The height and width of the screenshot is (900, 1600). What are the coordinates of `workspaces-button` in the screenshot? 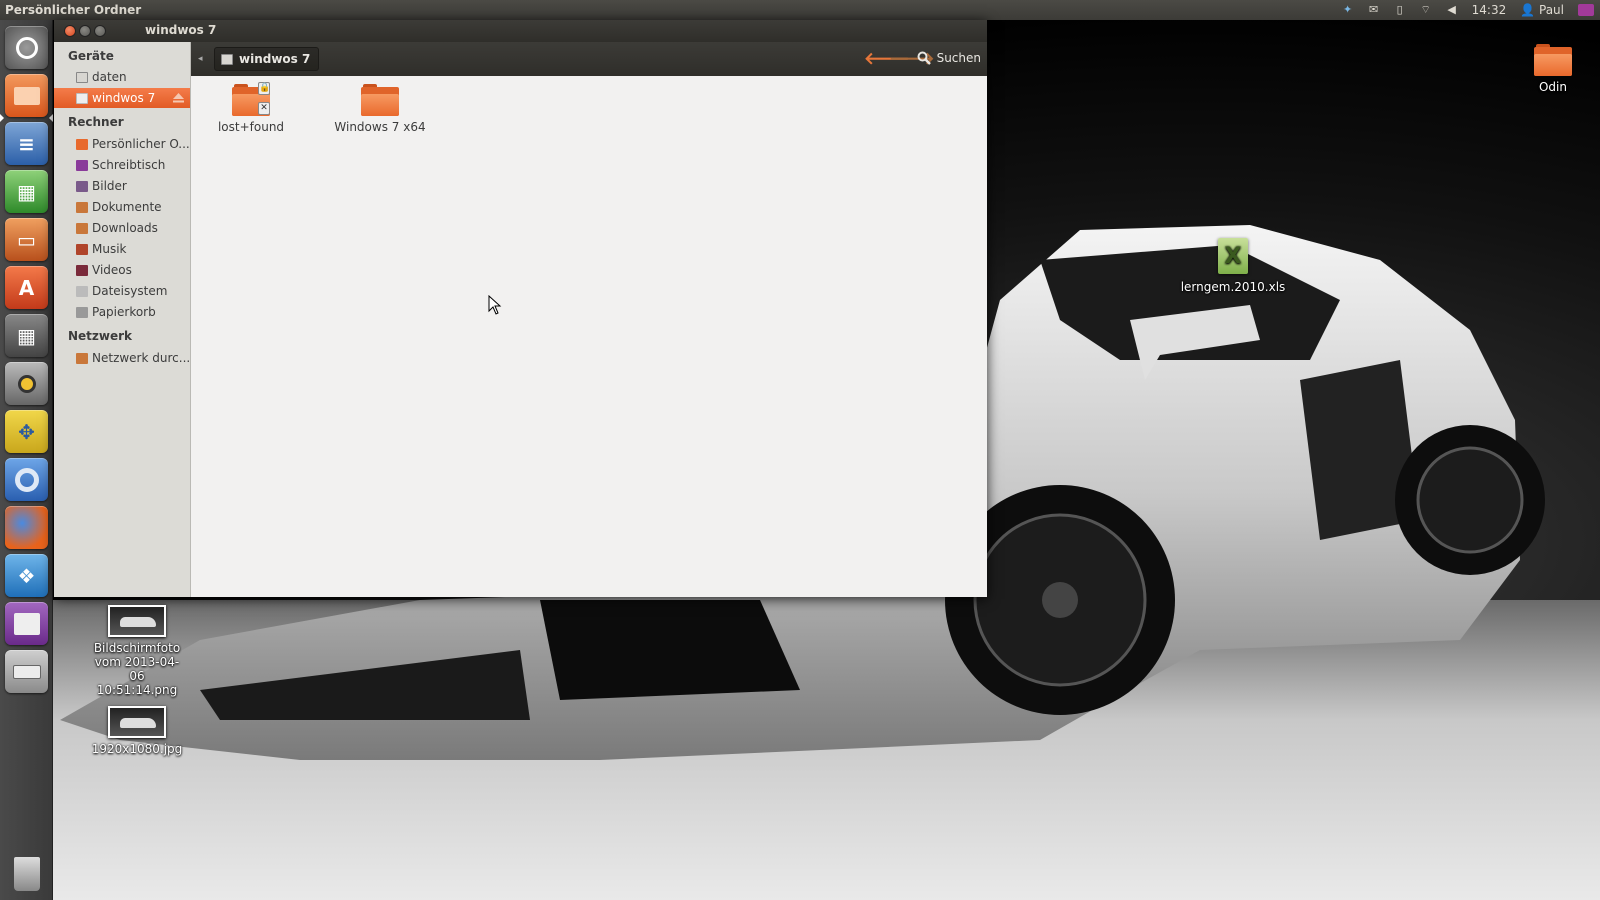 It's located at (26, 623).